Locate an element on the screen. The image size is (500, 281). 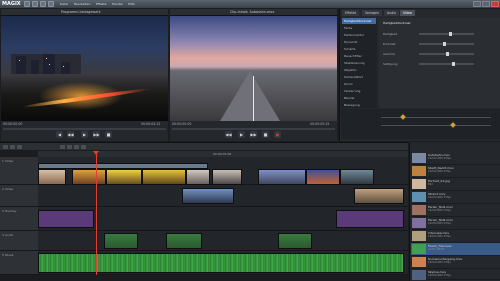
redo-icon is located at coordinates (51, 4).